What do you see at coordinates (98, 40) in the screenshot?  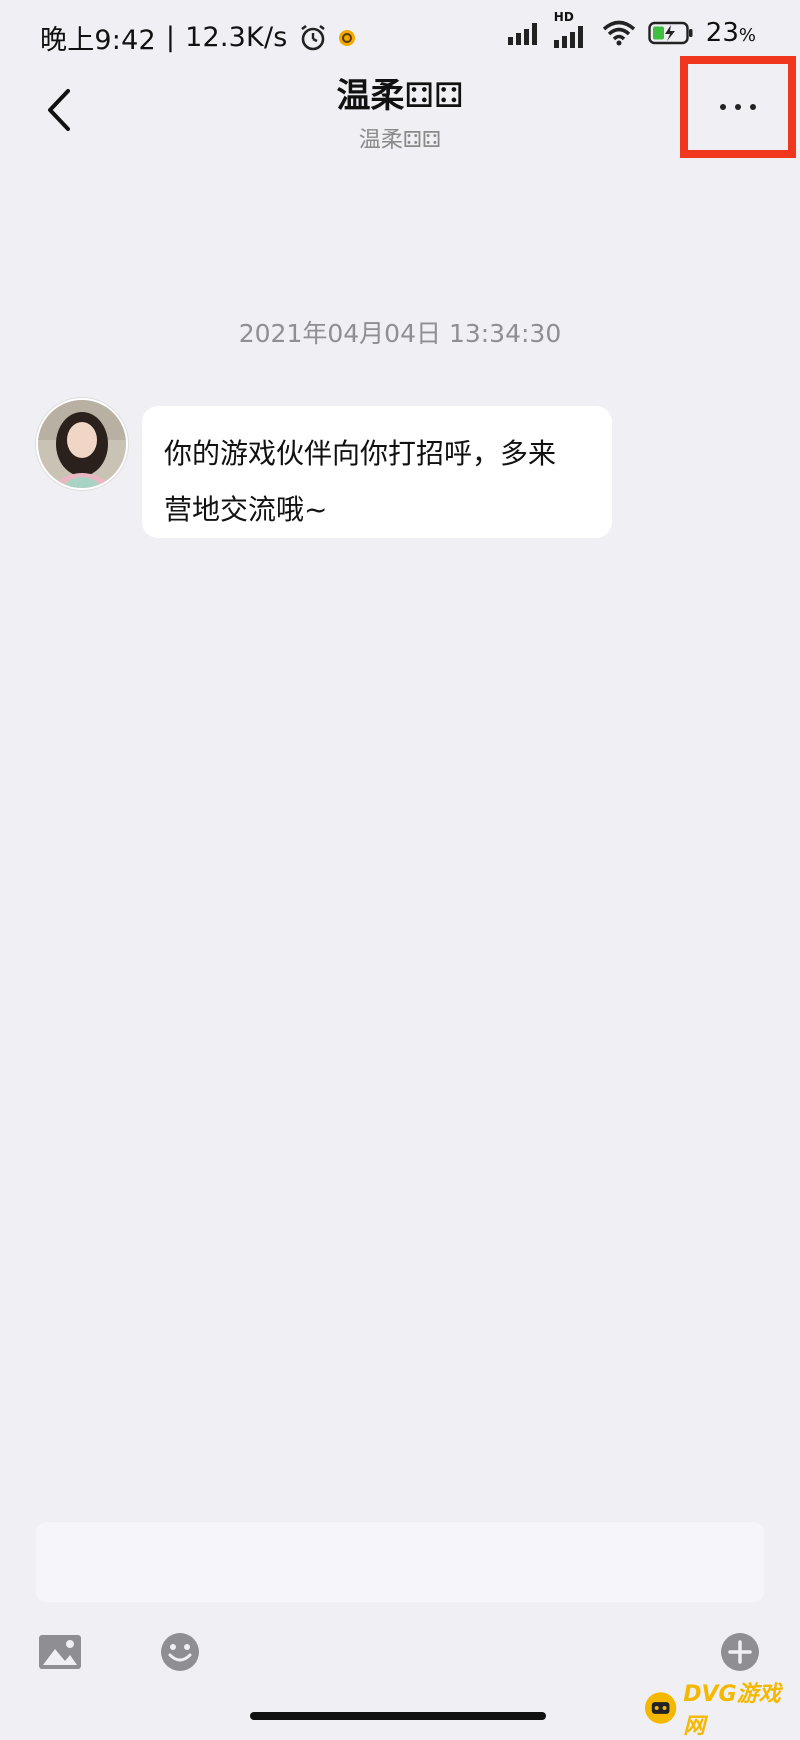 I see `status-time: 晚上9:42` at bounding box center [98, 40].